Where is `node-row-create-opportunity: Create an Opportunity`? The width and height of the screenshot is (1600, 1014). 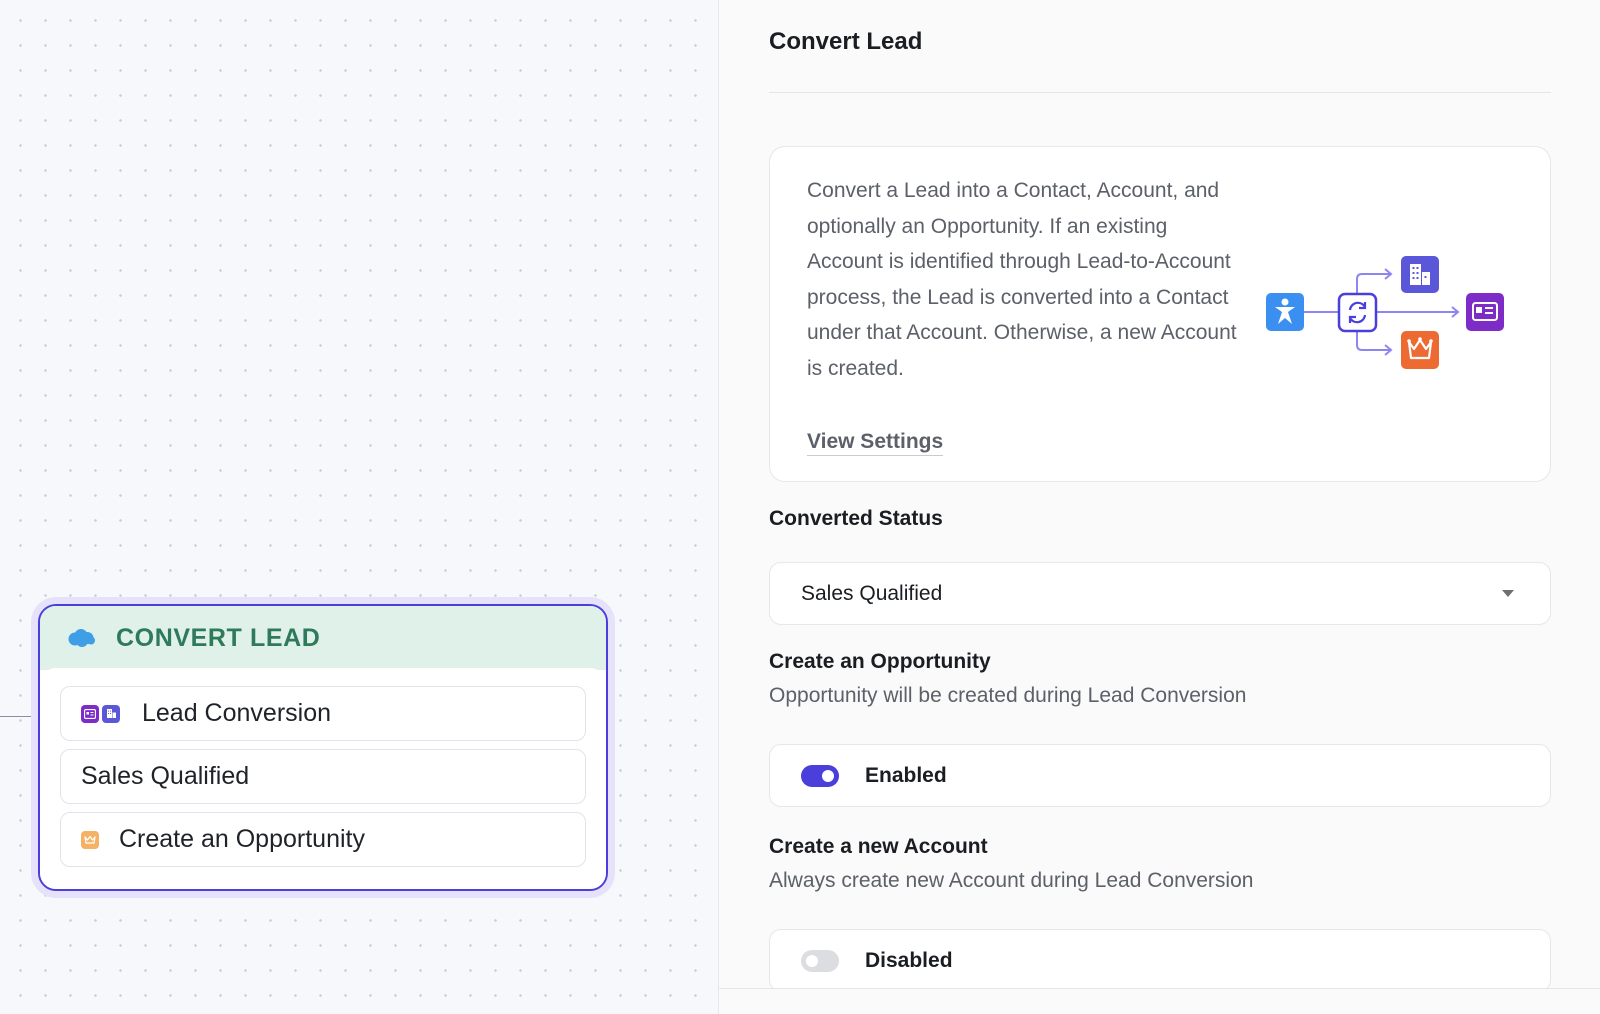 node-row-create-opportunity: Create an Opportunity is located at coordinates (323, 839).